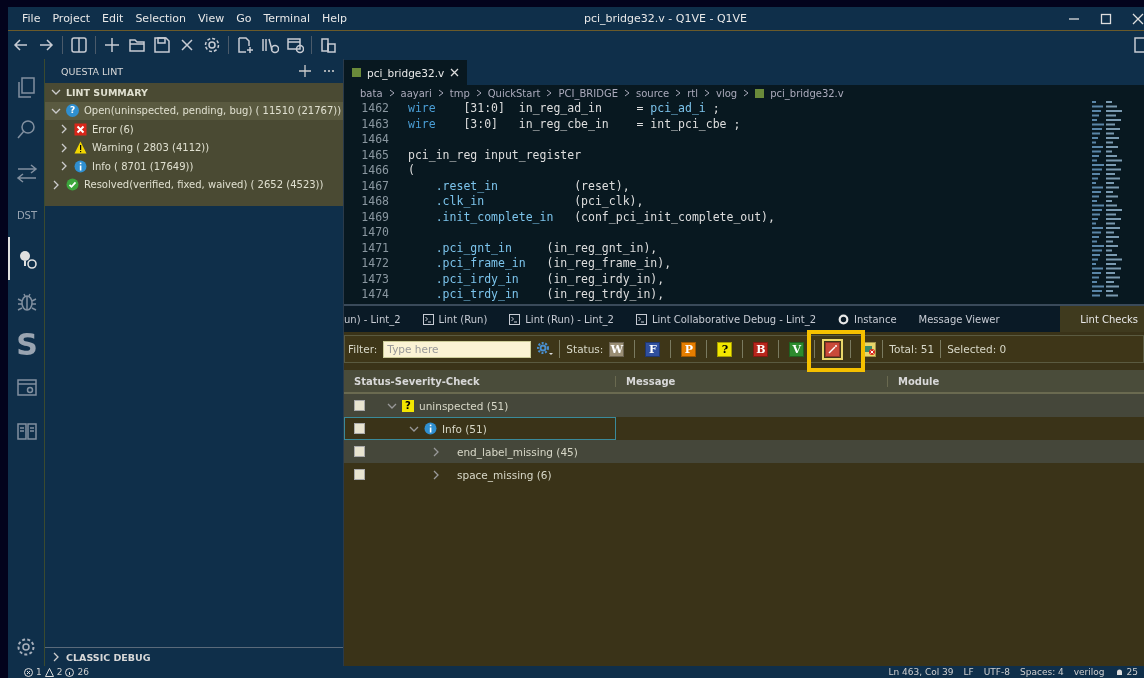  Describe the element at coordinates (72, 185) in the screenshot. I see `check-circle-icon` at that location.